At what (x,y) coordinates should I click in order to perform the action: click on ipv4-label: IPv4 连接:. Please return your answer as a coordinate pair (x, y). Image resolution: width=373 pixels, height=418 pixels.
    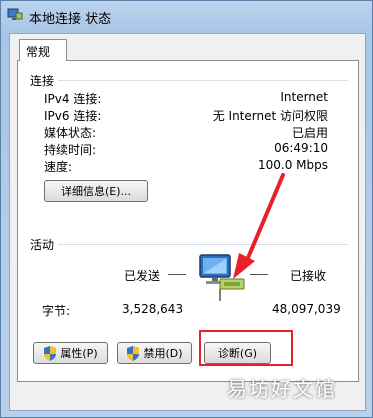
    Looking at the image, I should click on (73, 99).